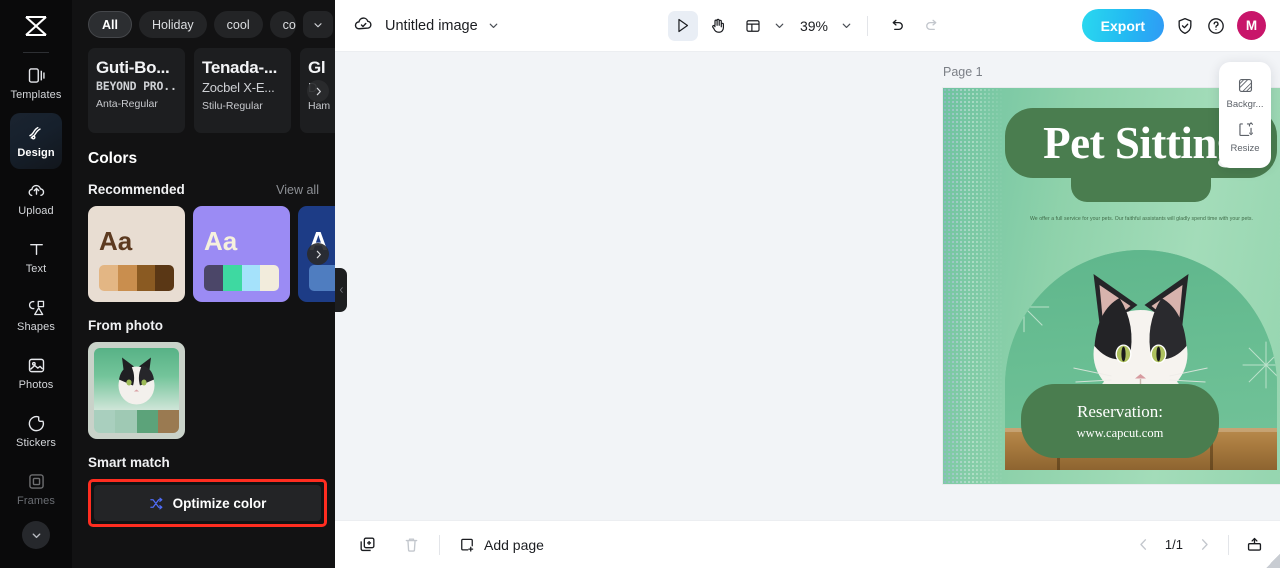 This screenshot has height=568, width=1280. Describe the element at coordinates (36, 211) in the screenshot. I see `sidebar-label-upload: Upload` at that location.